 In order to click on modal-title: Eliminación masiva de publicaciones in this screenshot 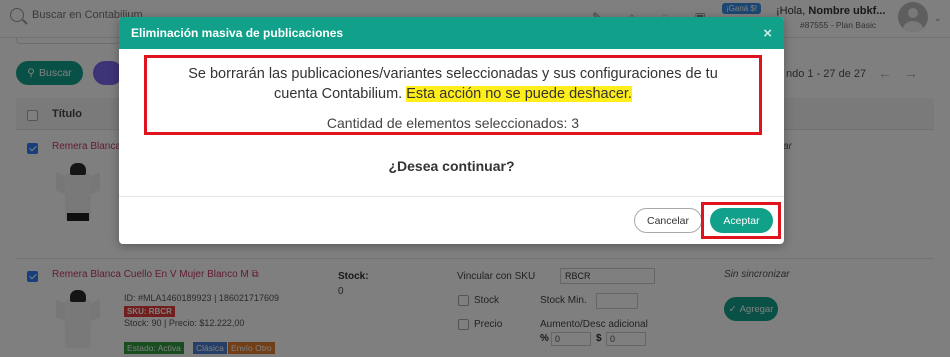, I will do `click(237, 33)`.